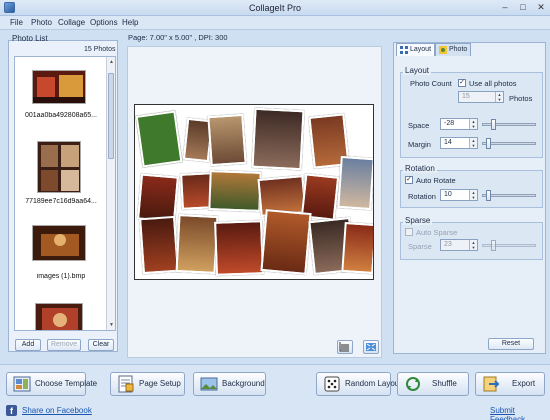 The image size is (550, 420). I want to click on rotation-slider-thumb, so click(488, 195).